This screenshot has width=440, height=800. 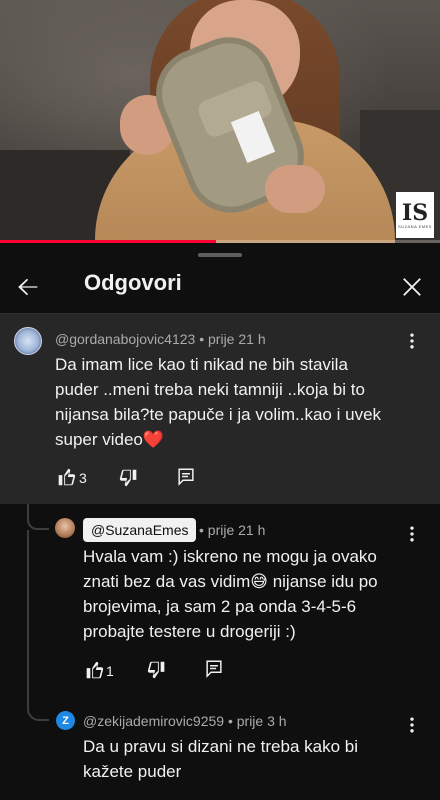 I want to click on comment-line: super video❤️, so click(x=110, y=439).